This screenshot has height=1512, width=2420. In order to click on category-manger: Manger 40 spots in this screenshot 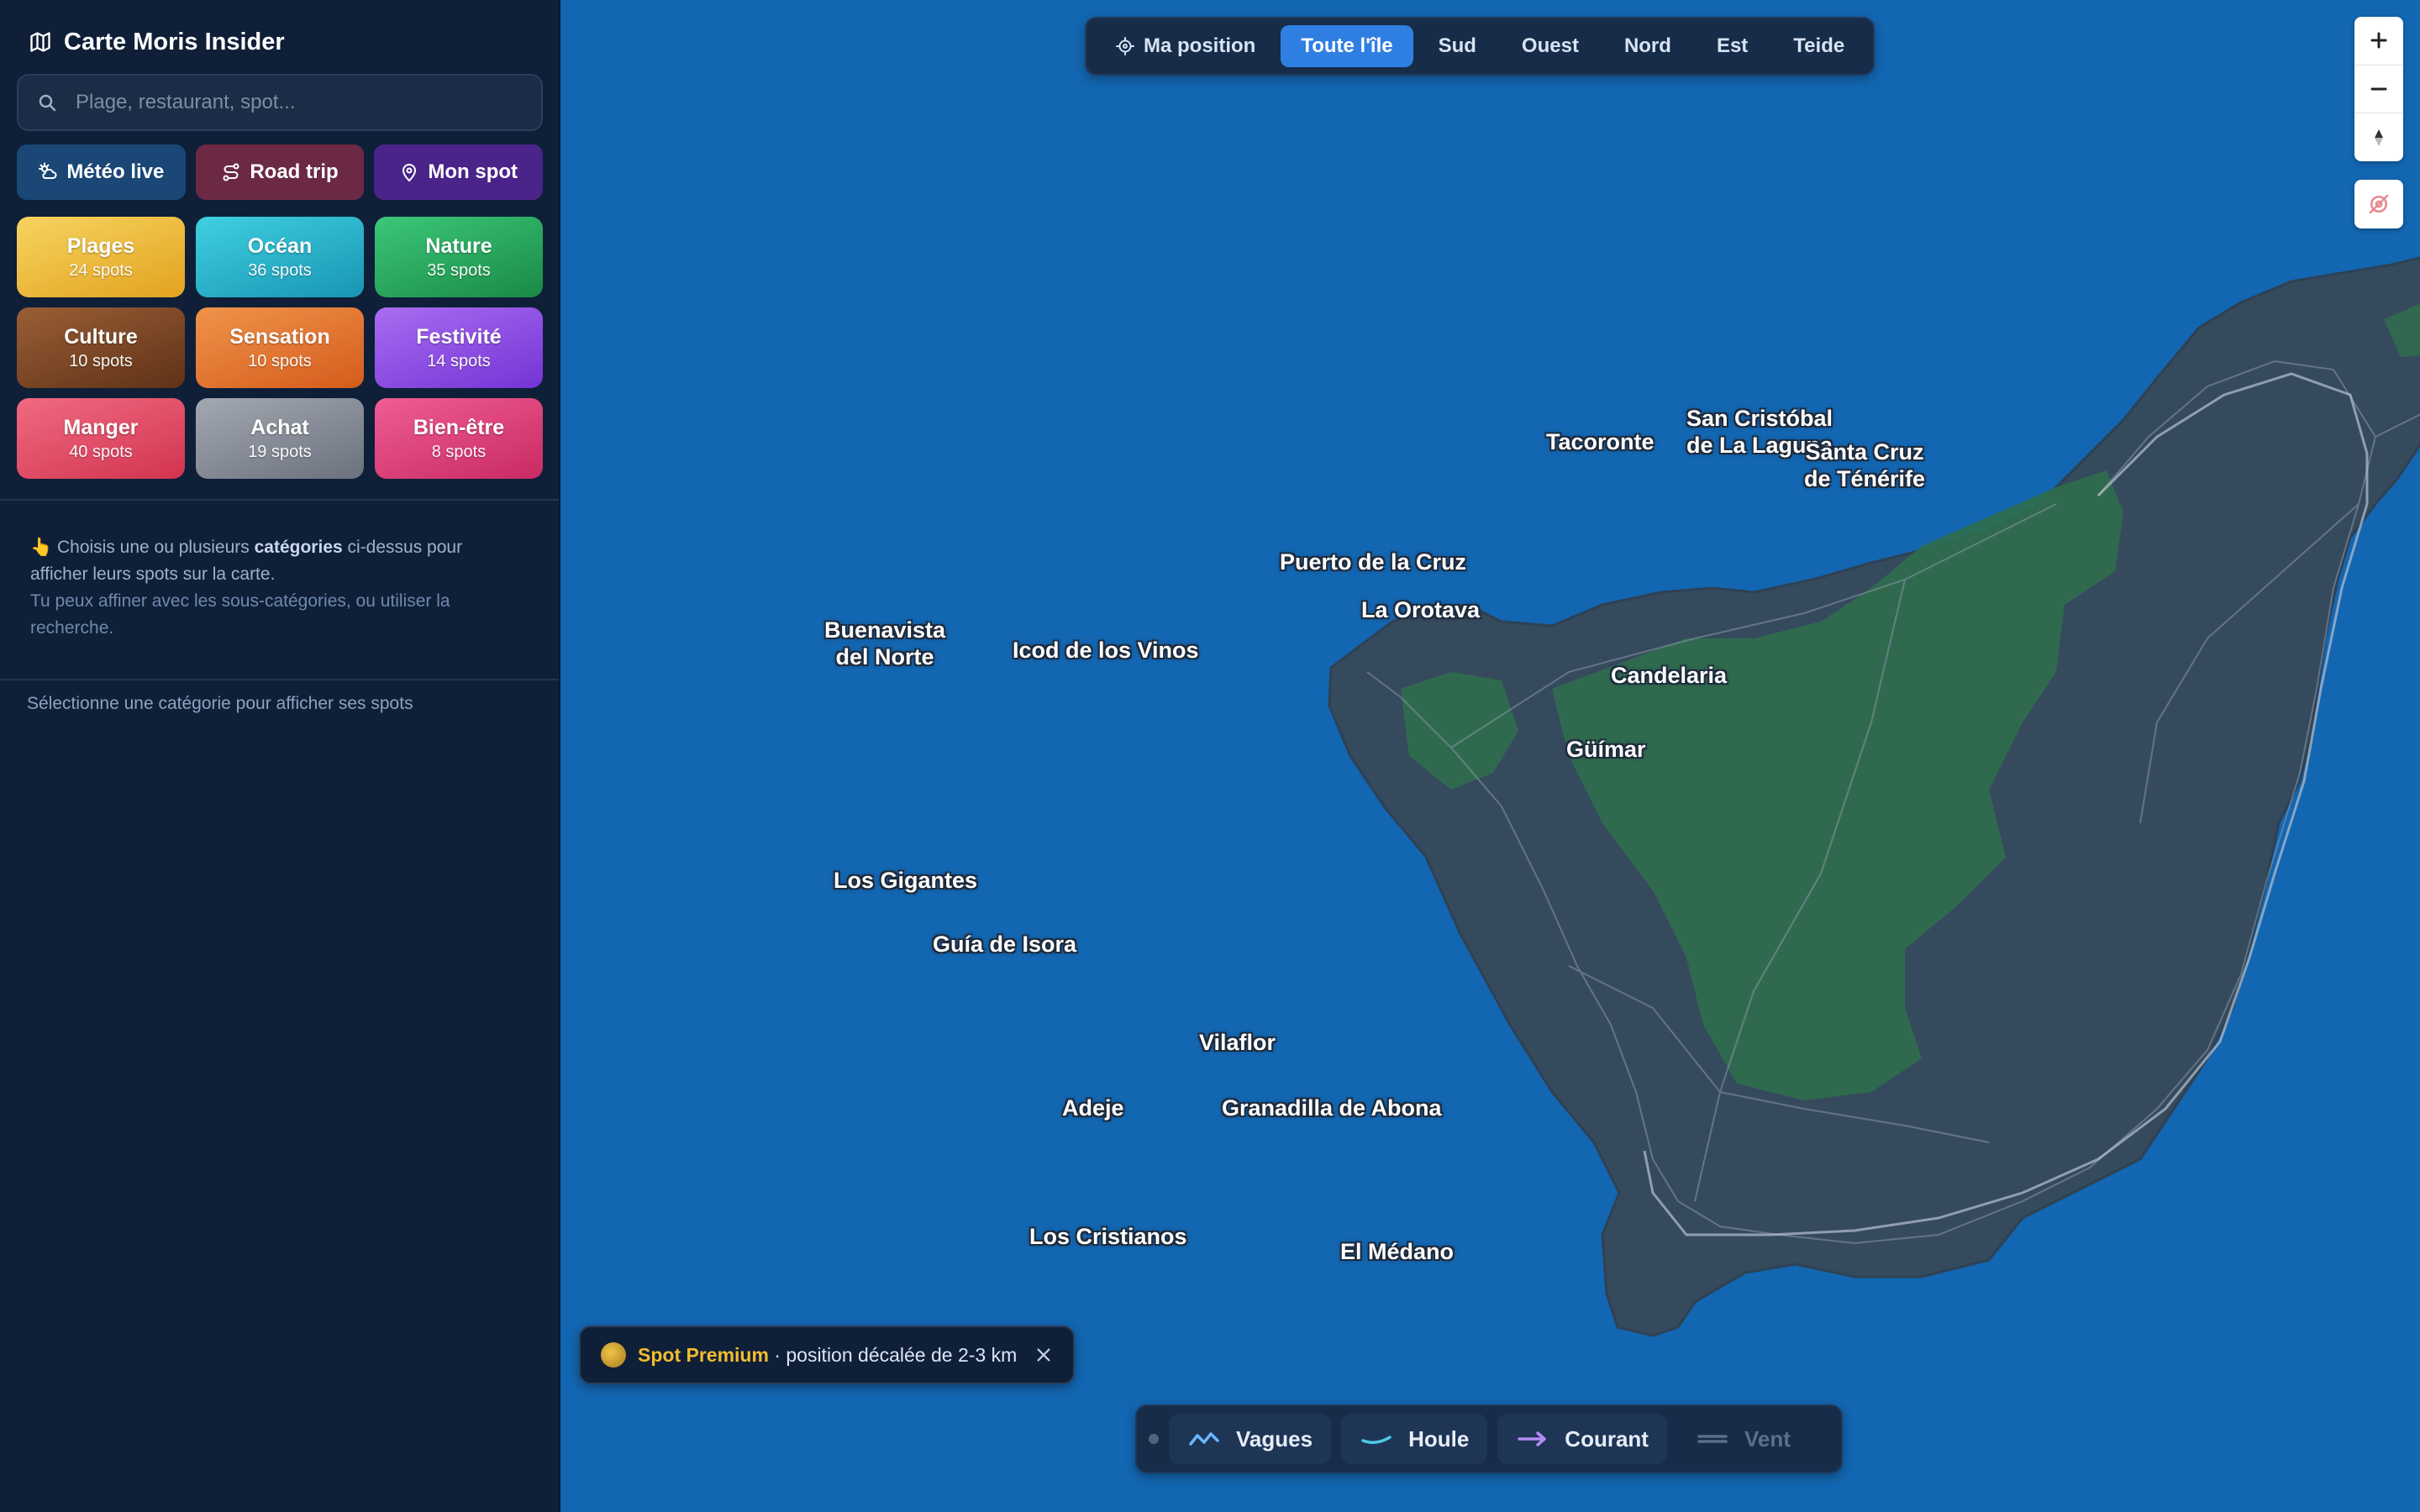, I will do `click(101, 438)`.